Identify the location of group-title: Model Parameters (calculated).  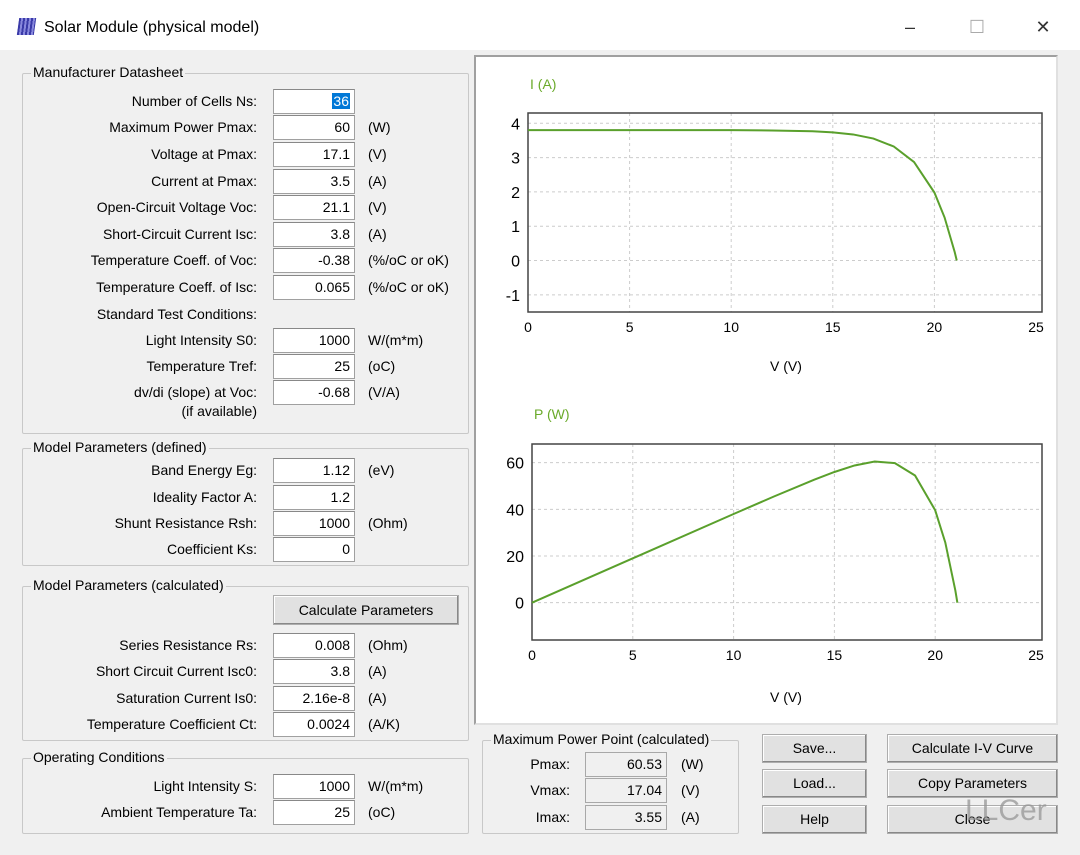
(128, 585).